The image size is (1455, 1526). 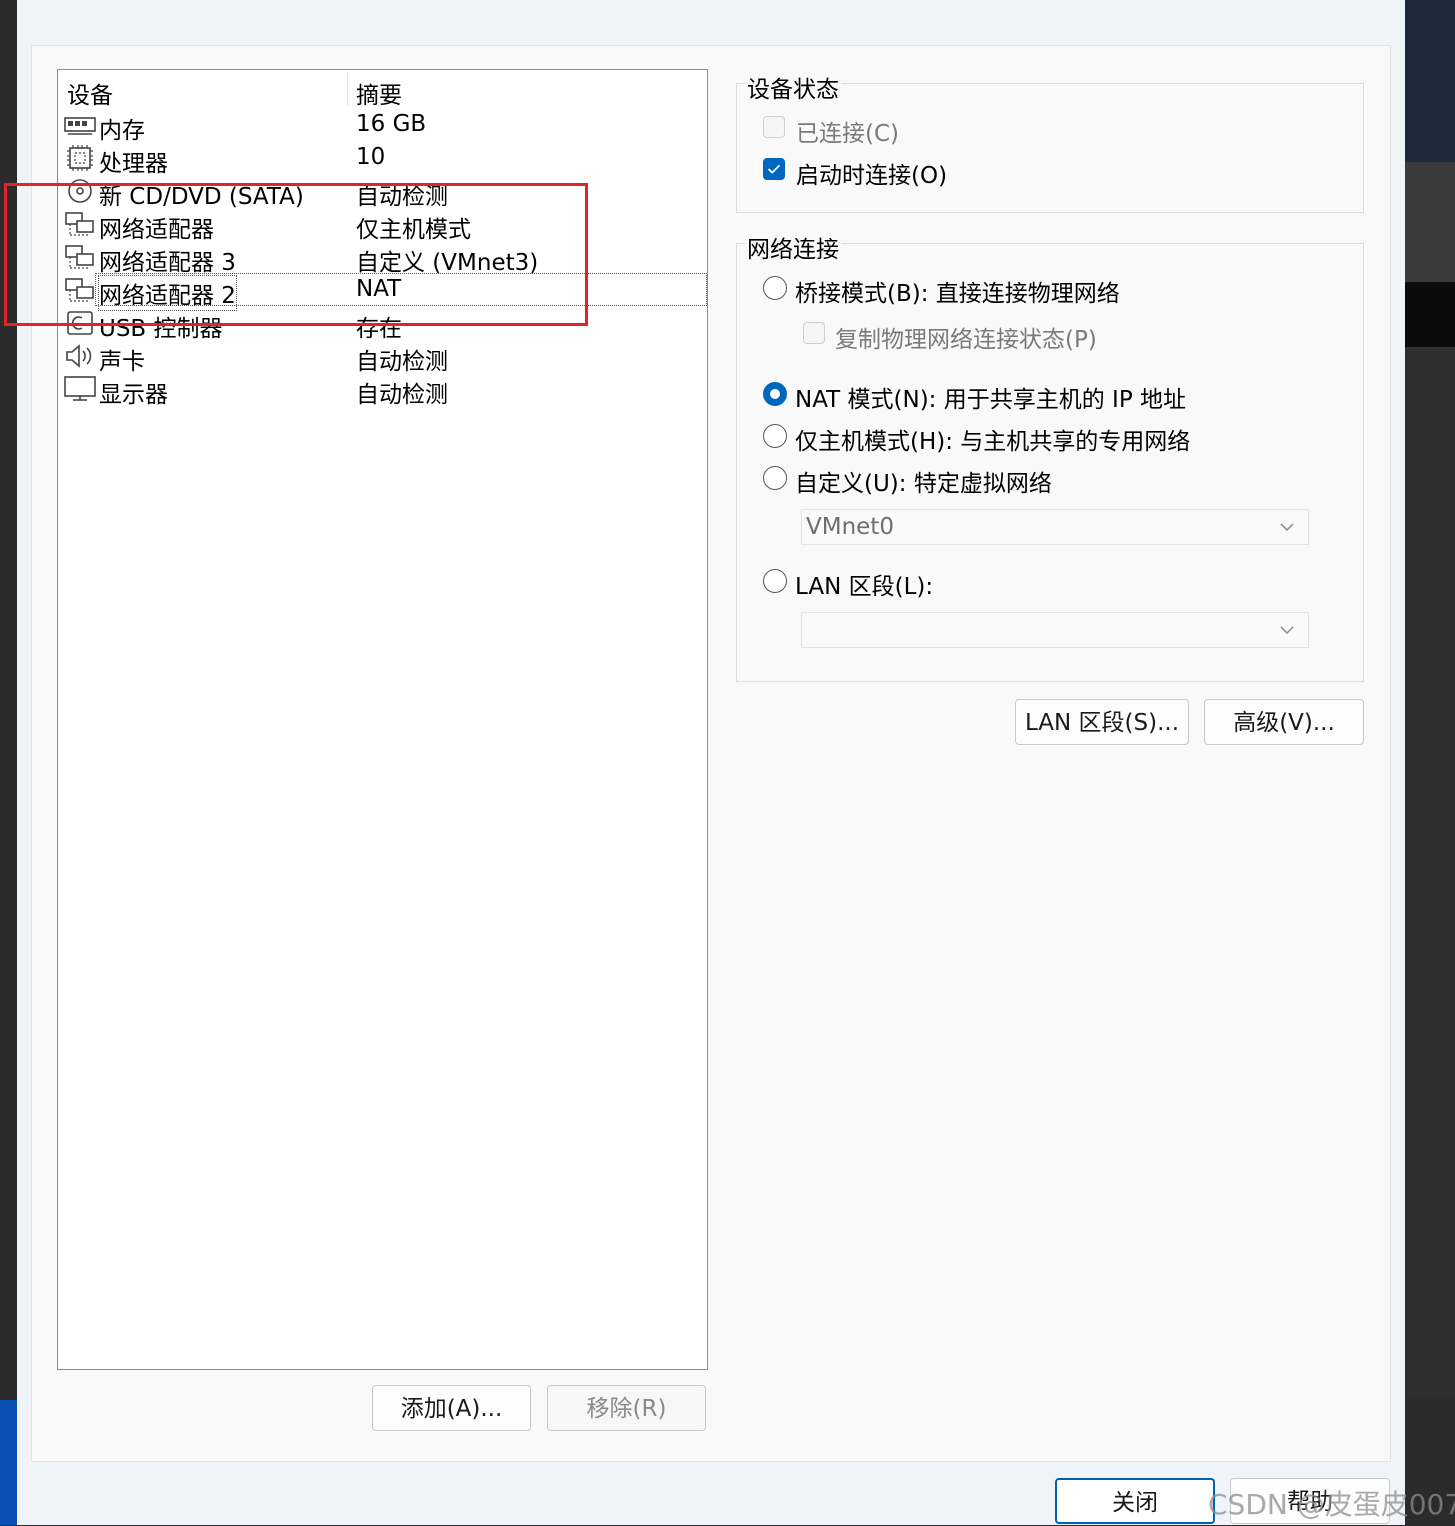 I want to click on nat-label: NAT 模式(N): 用于共享主机的 IP 地址, so click(x=990, y=397).